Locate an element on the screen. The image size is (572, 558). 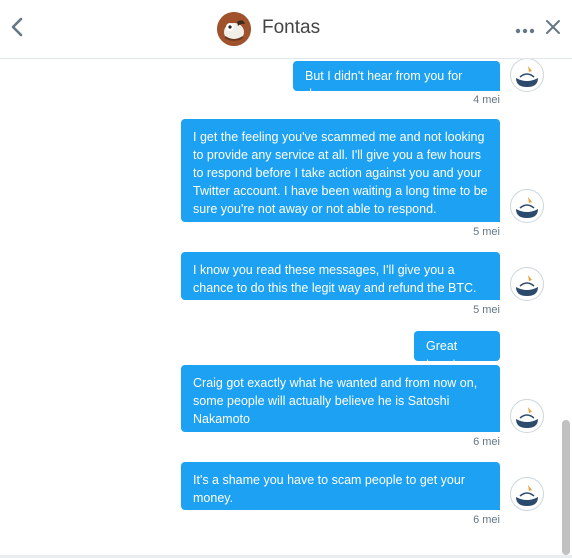
page-title: Fontas is located at coordinates (291, 27).